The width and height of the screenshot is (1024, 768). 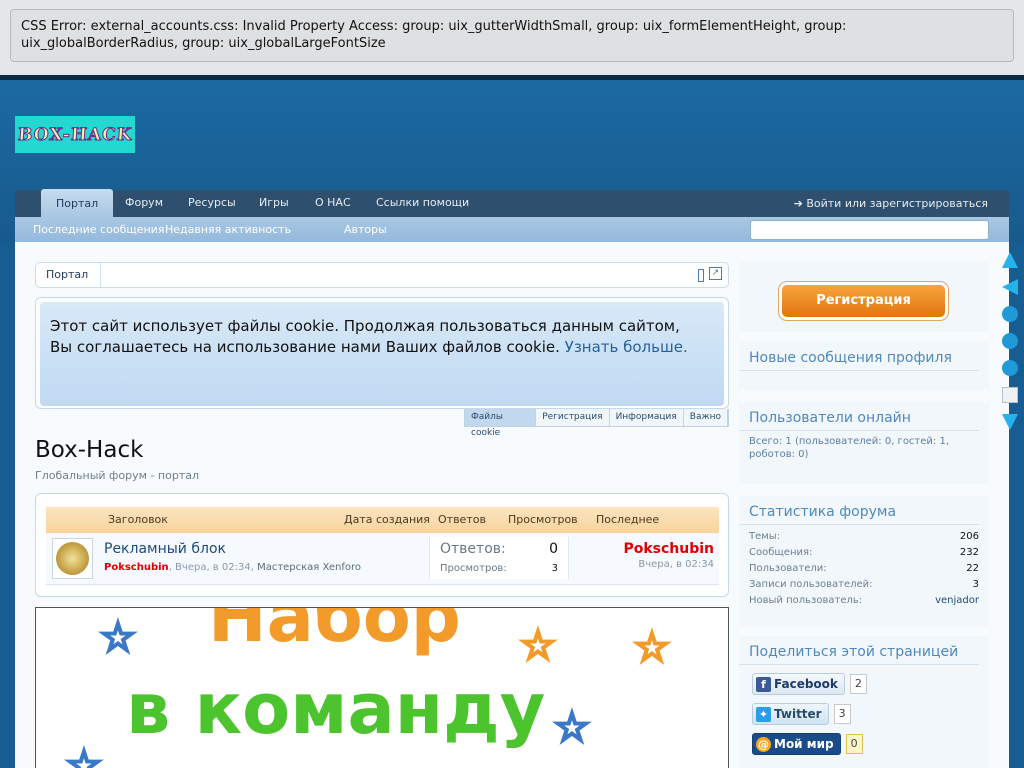 I want to click on page-down-icon, so click(x=1010, y=395).